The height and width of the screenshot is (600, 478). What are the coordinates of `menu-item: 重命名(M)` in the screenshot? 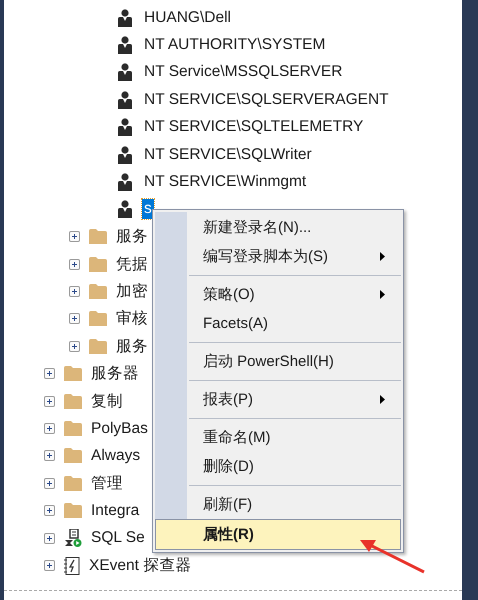 It's located at (278, 437).